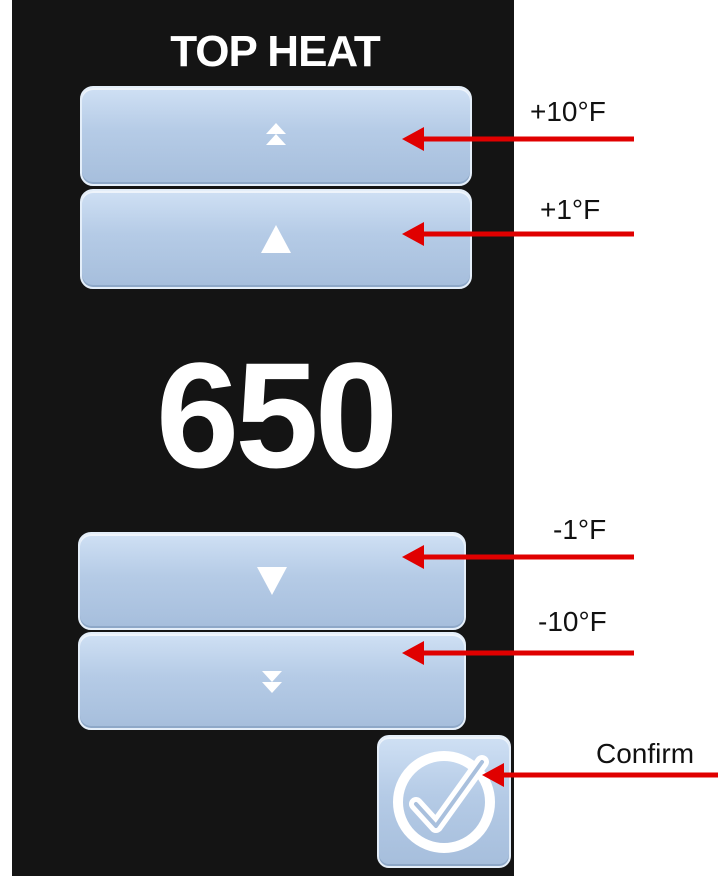  What do you see at coordinates (568, 111) in the screenshot?
I see `annotation-up10: +10°F` at bounding box center [568, 111].